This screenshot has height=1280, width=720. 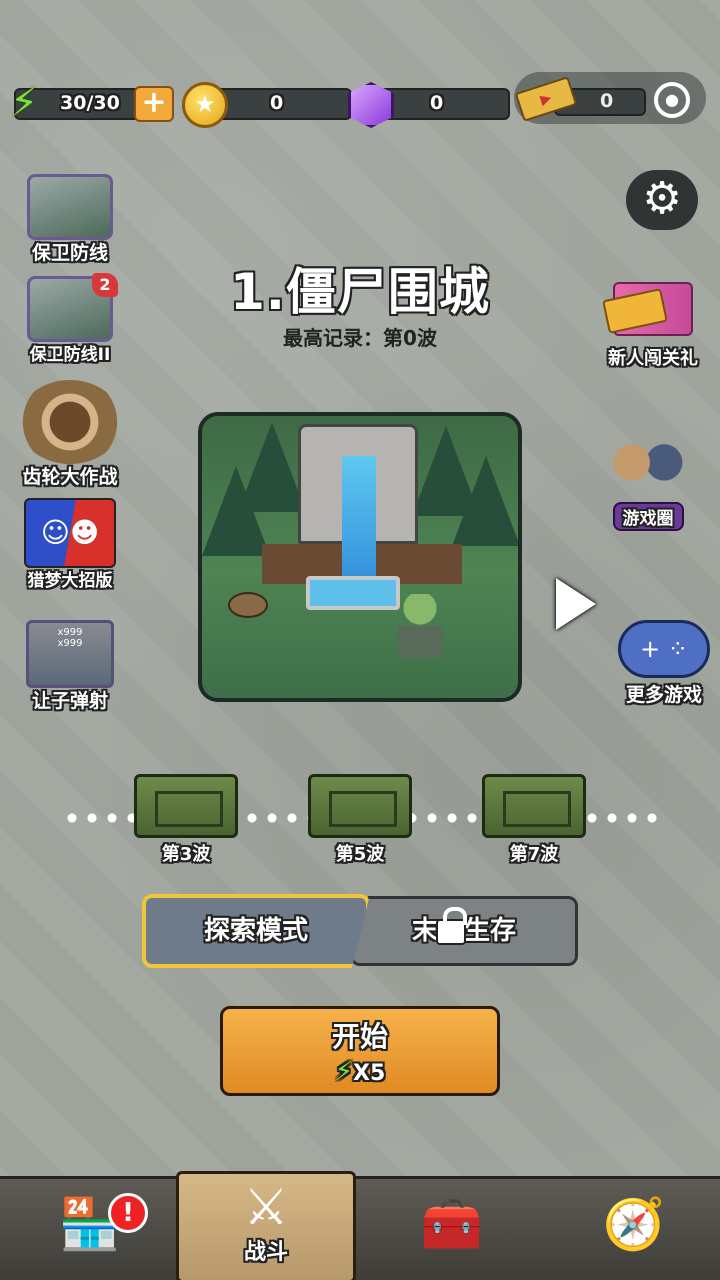 I want to click on nav-armory: 🧰, so click(x=452, y=1229).